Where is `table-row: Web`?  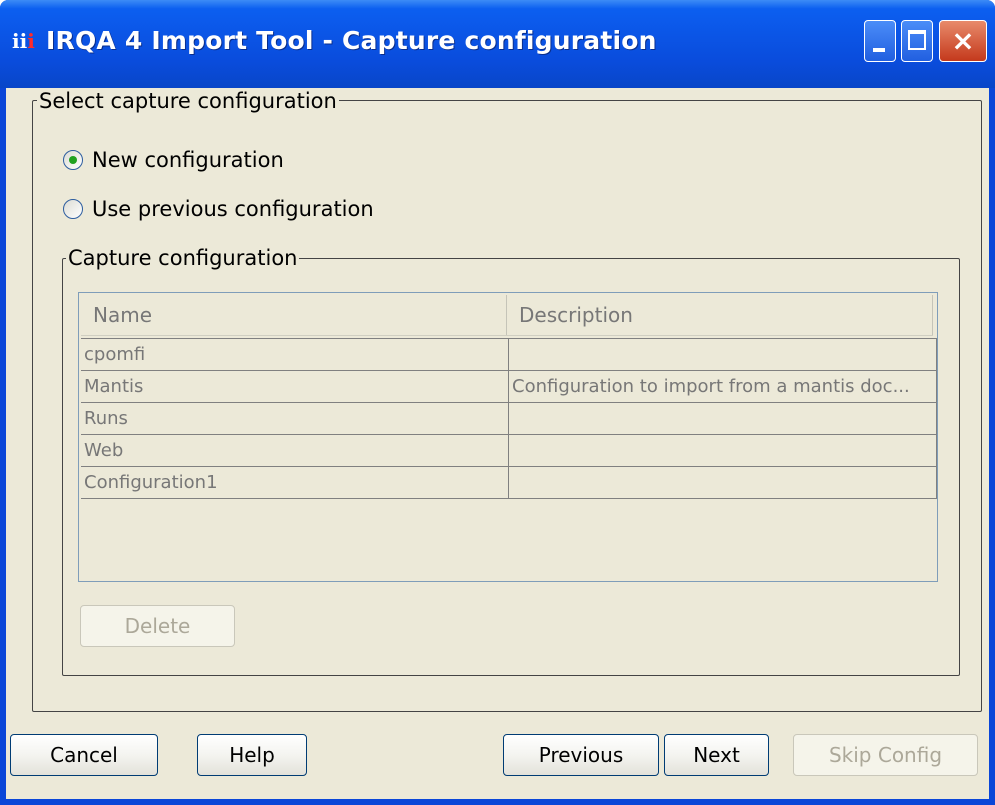 table-row: Web is located at coordinates (509, 451).